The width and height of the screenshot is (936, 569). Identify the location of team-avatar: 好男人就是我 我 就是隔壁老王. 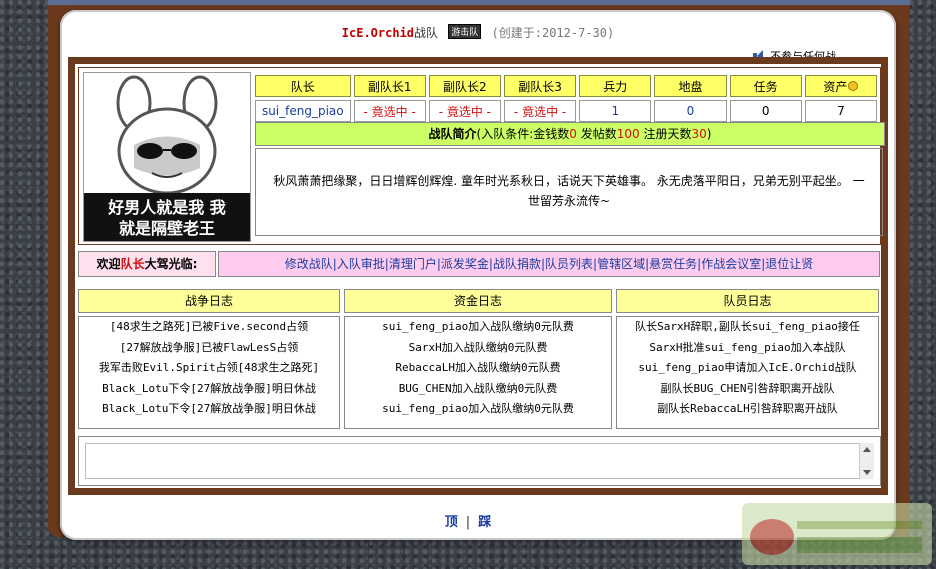
(167, 157).